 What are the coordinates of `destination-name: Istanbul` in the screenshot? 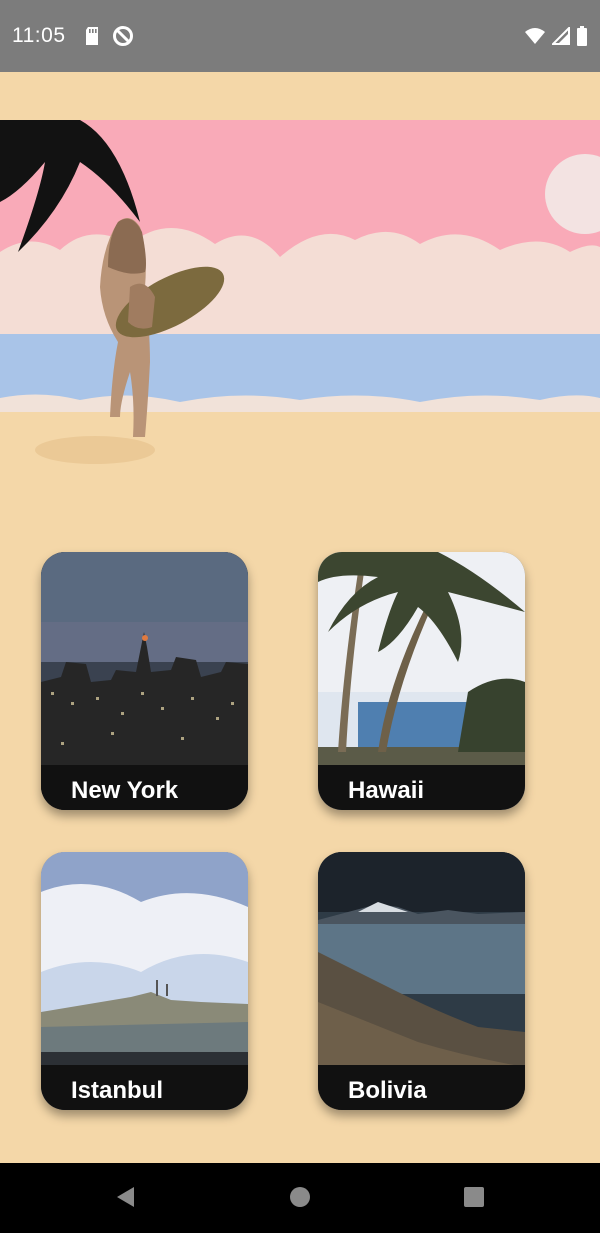 It's located at (117, 1090).